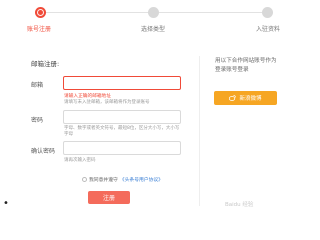  I want to click on side-text-line-1: 用以下合作网站账号作为, so click(246, 61).